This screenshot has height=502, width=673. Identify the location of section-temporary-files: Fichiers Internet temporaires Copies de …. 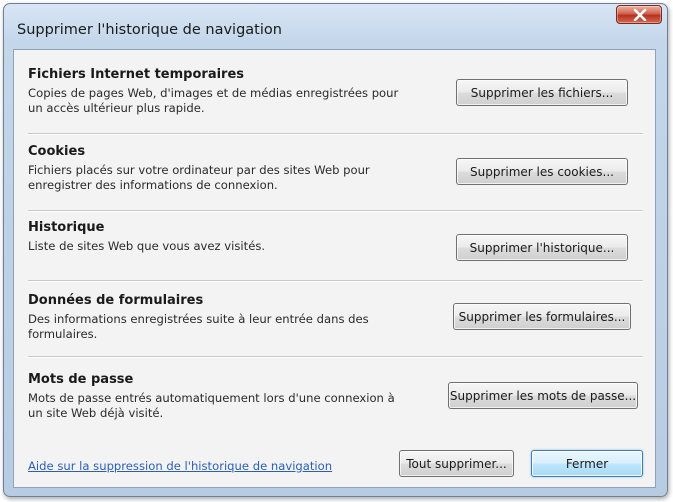
(335, 97).